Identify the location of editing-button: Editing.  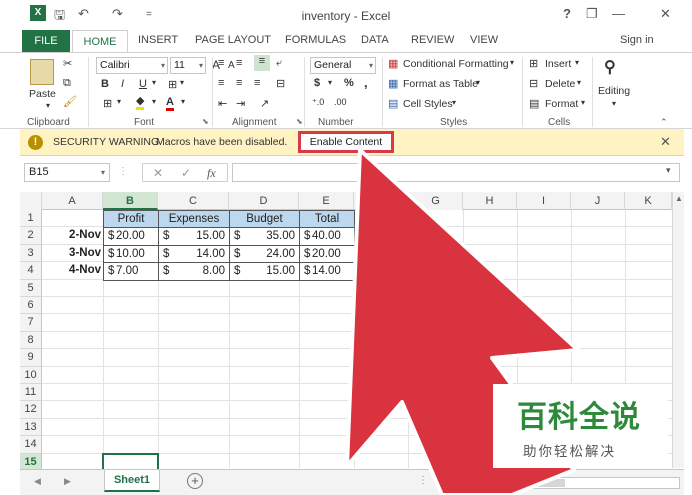
(614, 91).